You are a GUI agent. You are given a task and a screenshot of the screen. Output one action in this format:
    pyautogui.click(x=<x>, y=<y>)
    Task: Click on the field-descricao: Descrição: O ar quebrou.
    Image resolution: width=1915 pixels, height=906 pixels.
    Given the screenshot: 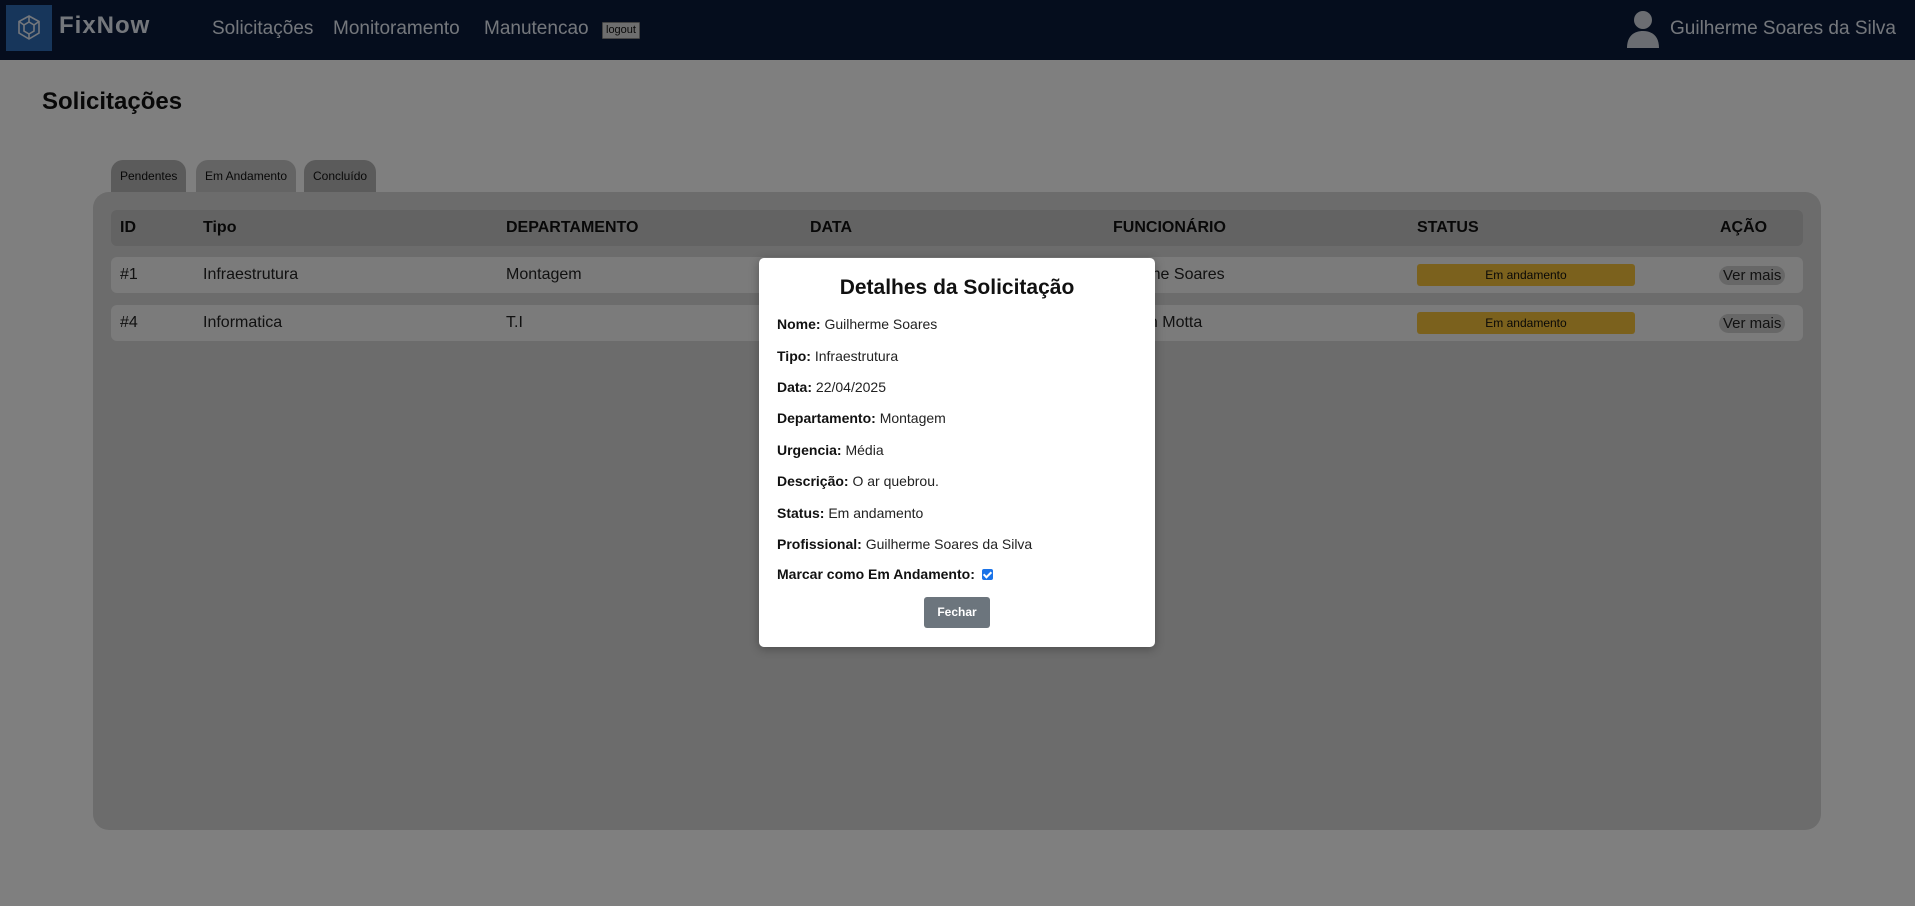 What is the action you would take?
    pyautogui.click(x=858, y=481)
    